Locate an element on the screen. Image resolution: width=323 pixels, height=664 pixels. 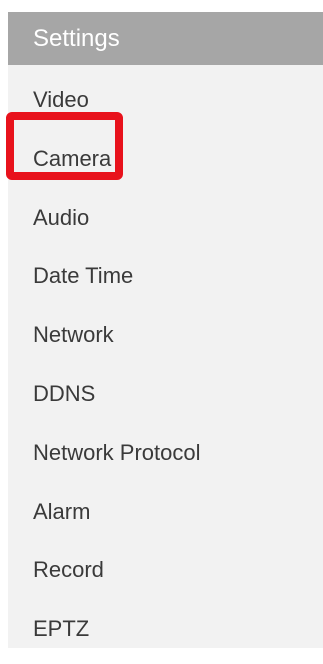
menu-item-record: Record is located at coordinates (165, 564).